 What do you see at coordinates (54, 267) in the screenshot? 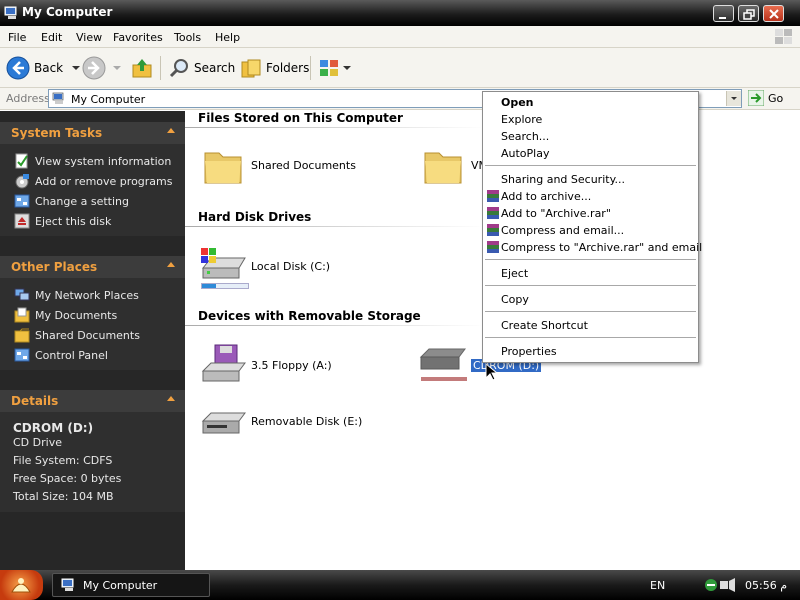
I see `other-places-title: Other Places` at bounding box center [54, 267].